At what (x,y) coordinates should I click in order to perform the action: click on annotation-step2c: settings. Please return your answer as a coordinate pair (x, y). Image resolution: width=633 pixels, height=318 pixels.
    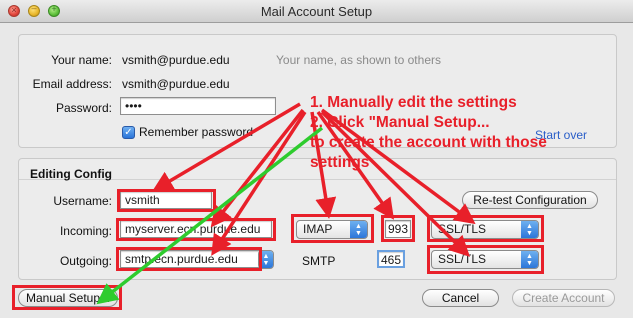
    Looking at the image, I should click on (340, 162).